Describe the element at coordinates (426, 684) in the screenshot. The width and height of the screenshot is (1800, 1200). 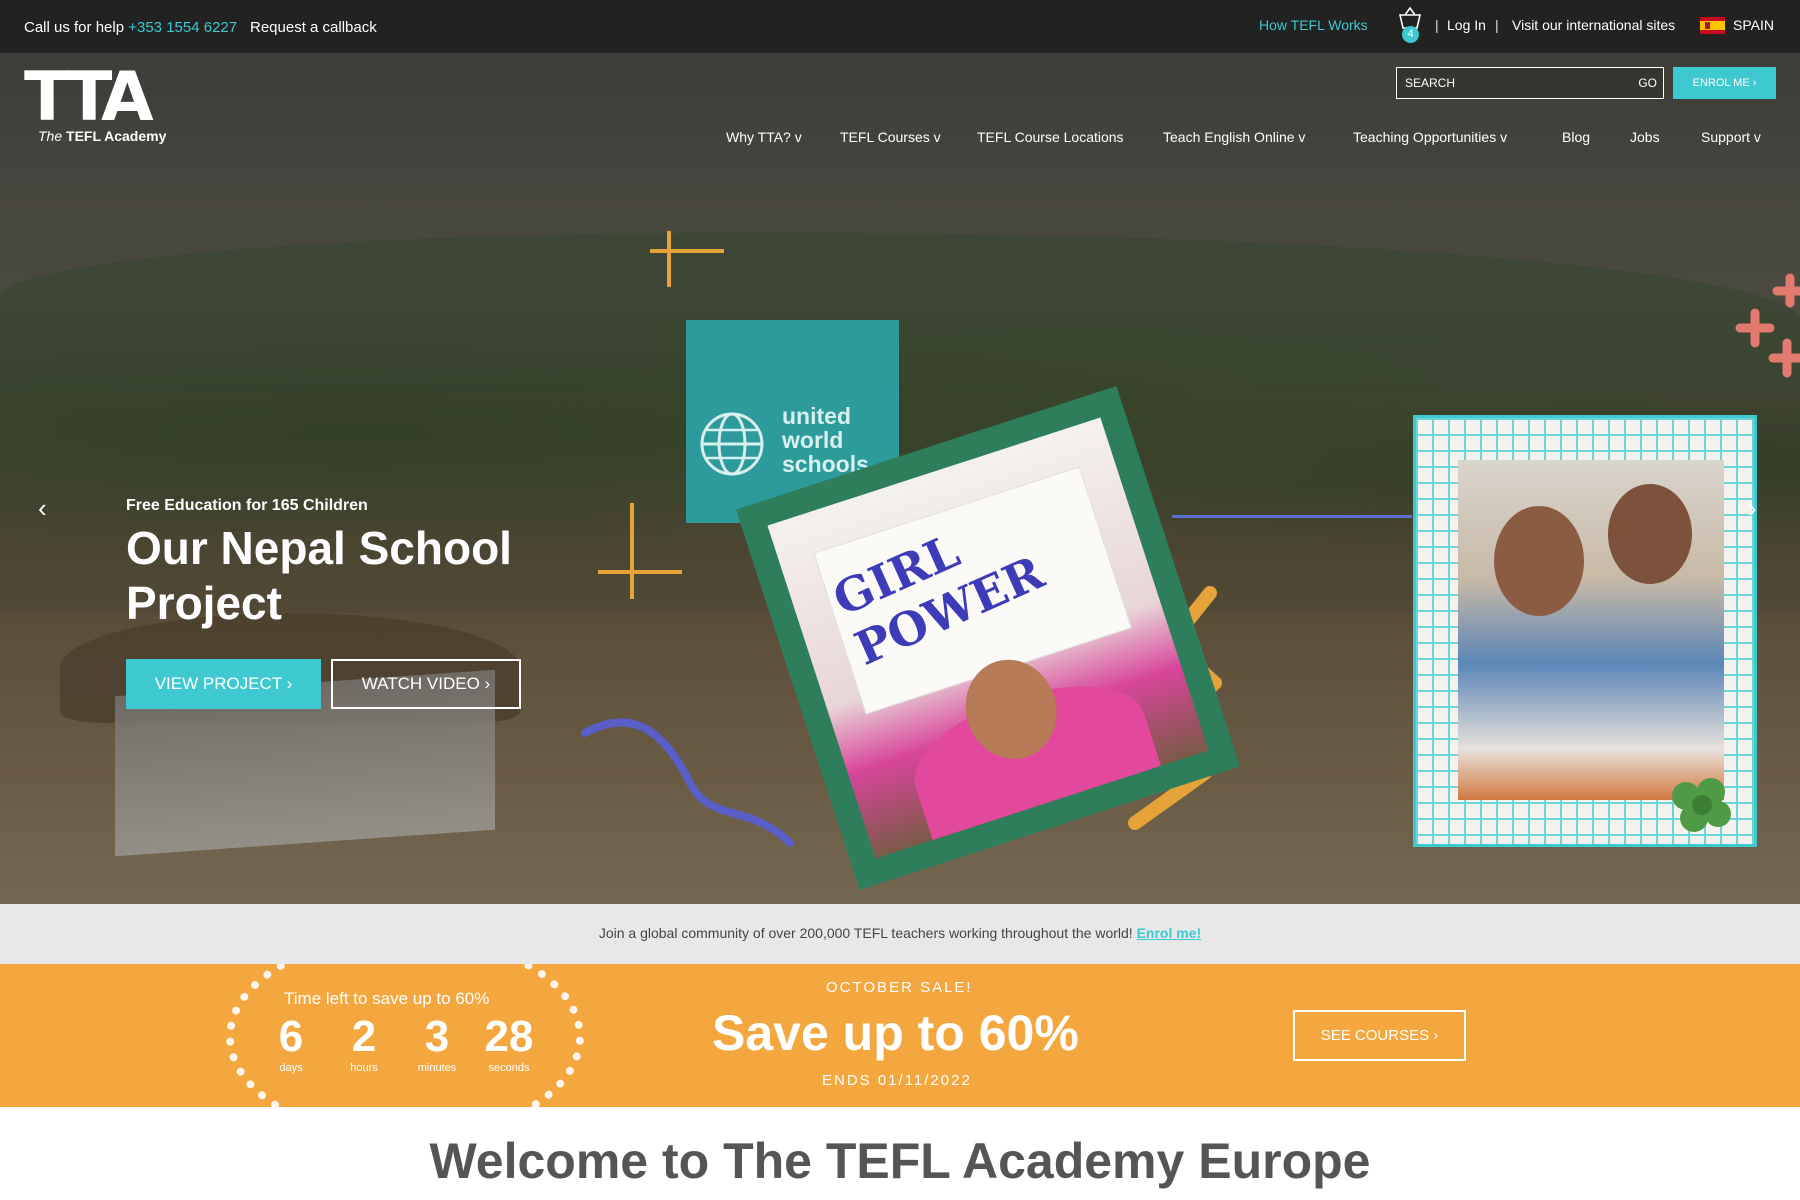
I see `watch-video-button: WATCH VIDEO ›` at that location.